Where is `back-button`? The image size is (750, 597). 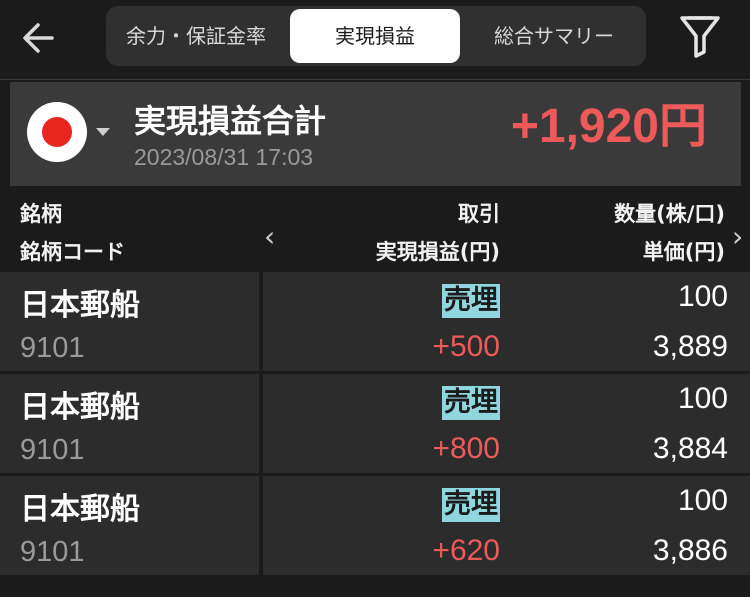 back-button is located at coordinates (40, 38).